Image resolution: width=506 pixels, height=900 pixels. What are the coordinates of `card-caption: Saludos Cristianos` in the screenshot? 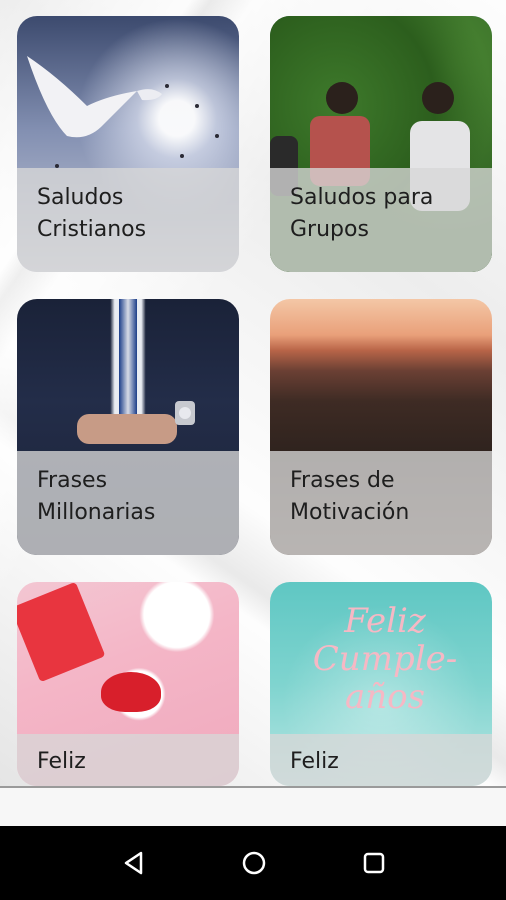 It's located at (128, 220).